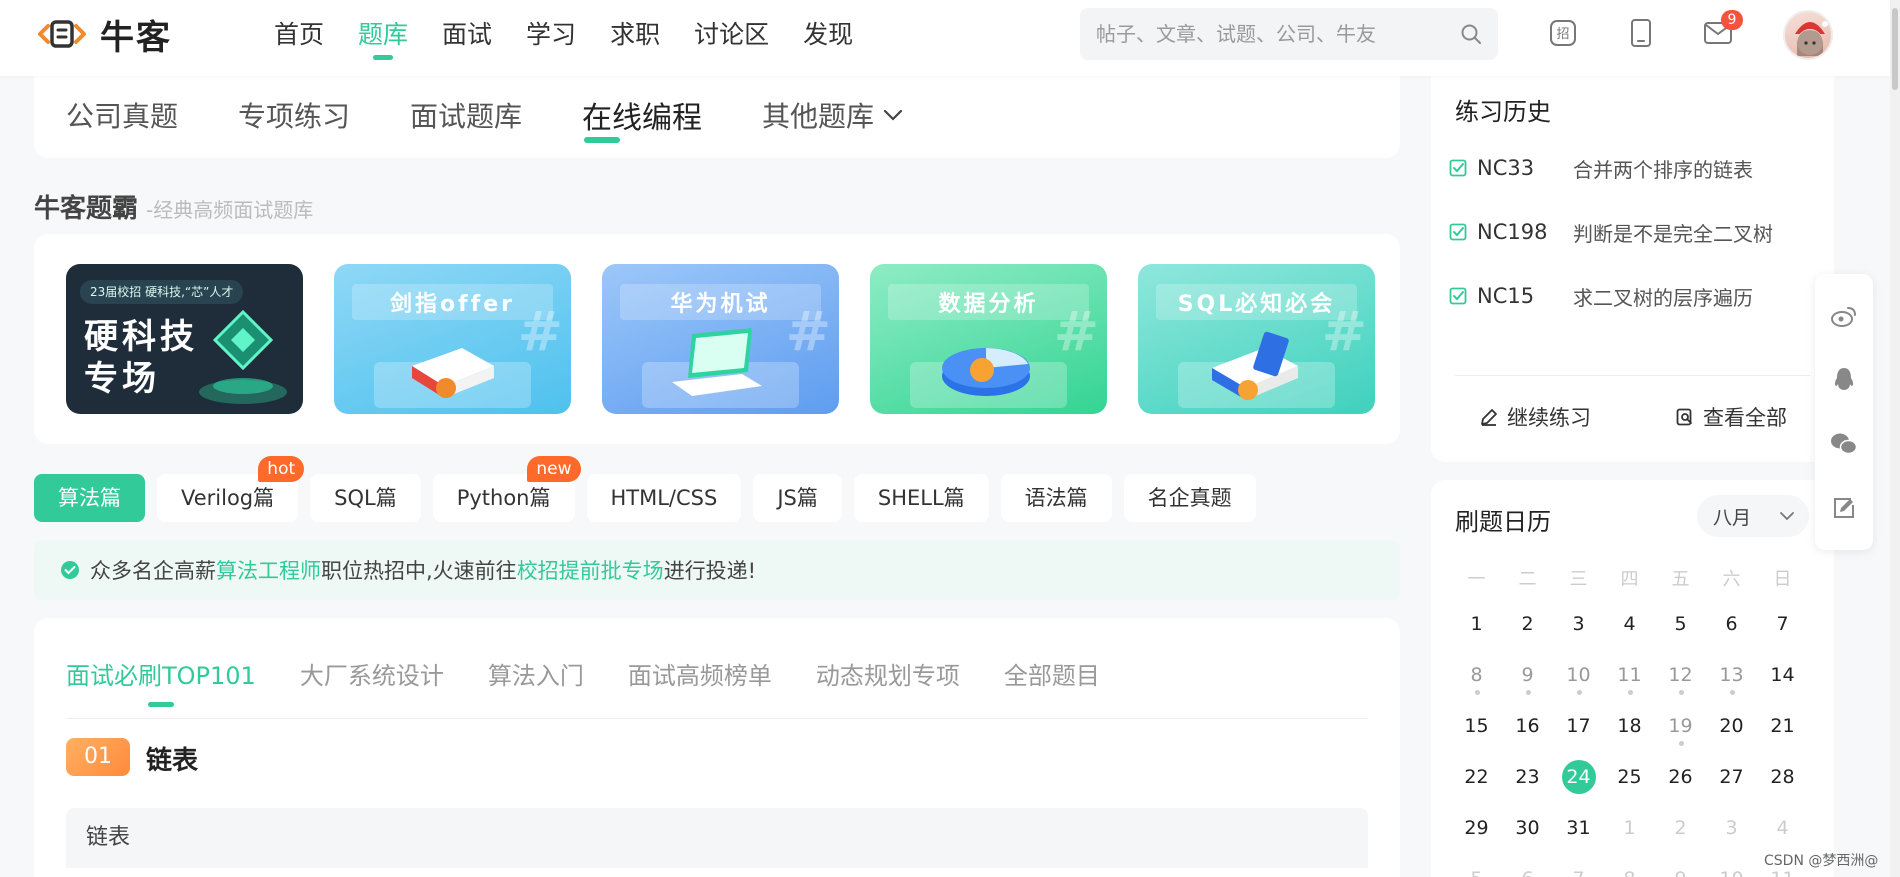 The height and width of the screenshot is (877, 1900). Describe the element at coordinates (1629, 776) in the screenshot. I see `calendar-day: 25` at that location.